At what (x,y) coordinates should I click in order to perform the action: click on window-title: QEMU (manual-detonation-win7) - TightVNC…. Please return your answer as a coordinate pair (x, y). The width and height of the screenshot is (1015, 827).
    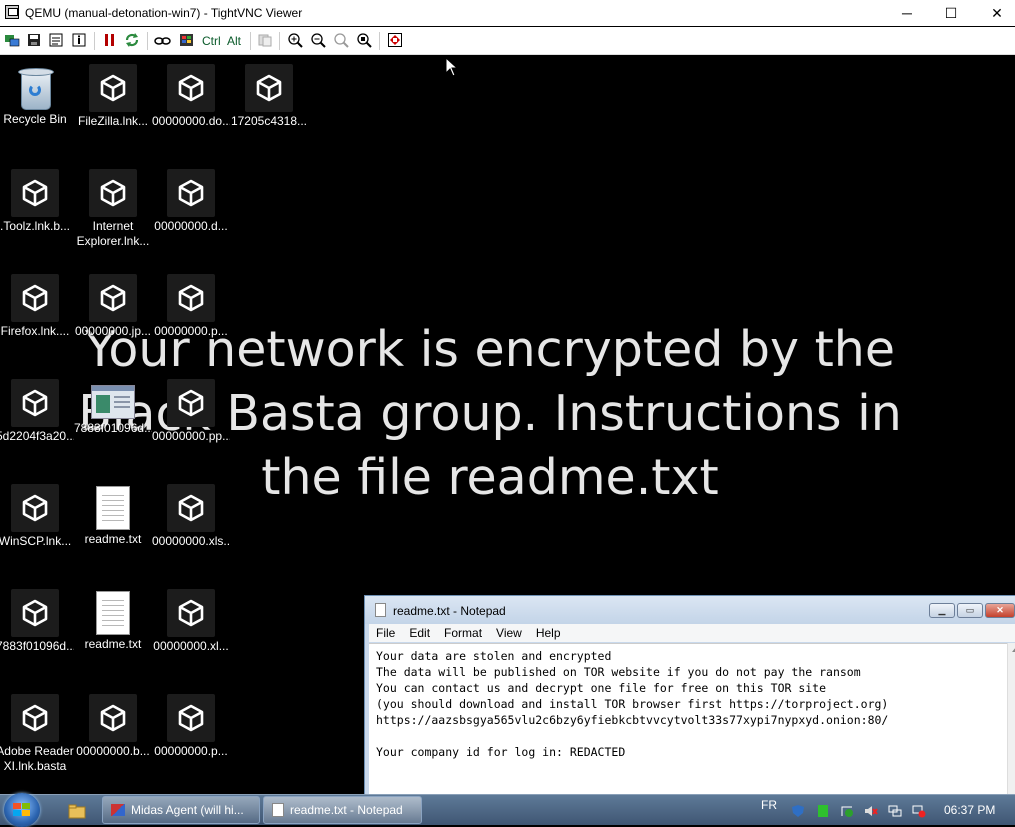
    Looking at the image, I should click on (164, 13).